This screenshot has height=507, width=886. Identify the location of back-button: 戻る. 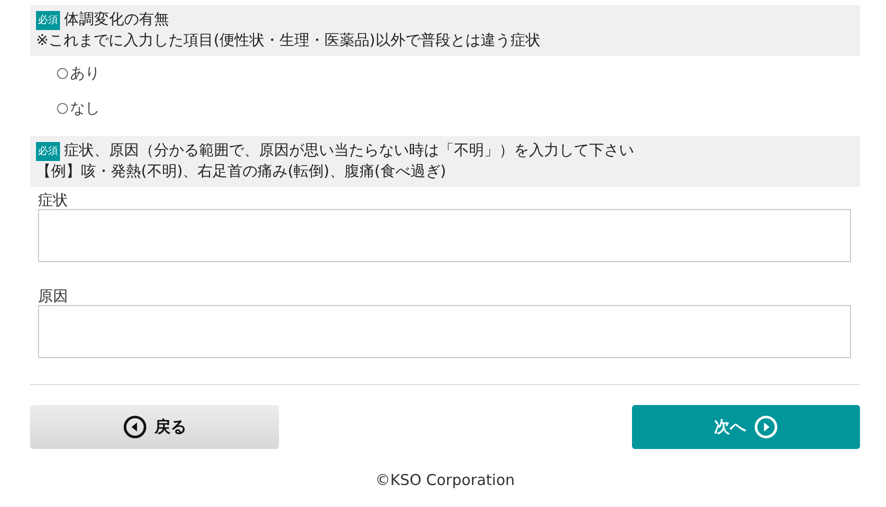
(154, 427).